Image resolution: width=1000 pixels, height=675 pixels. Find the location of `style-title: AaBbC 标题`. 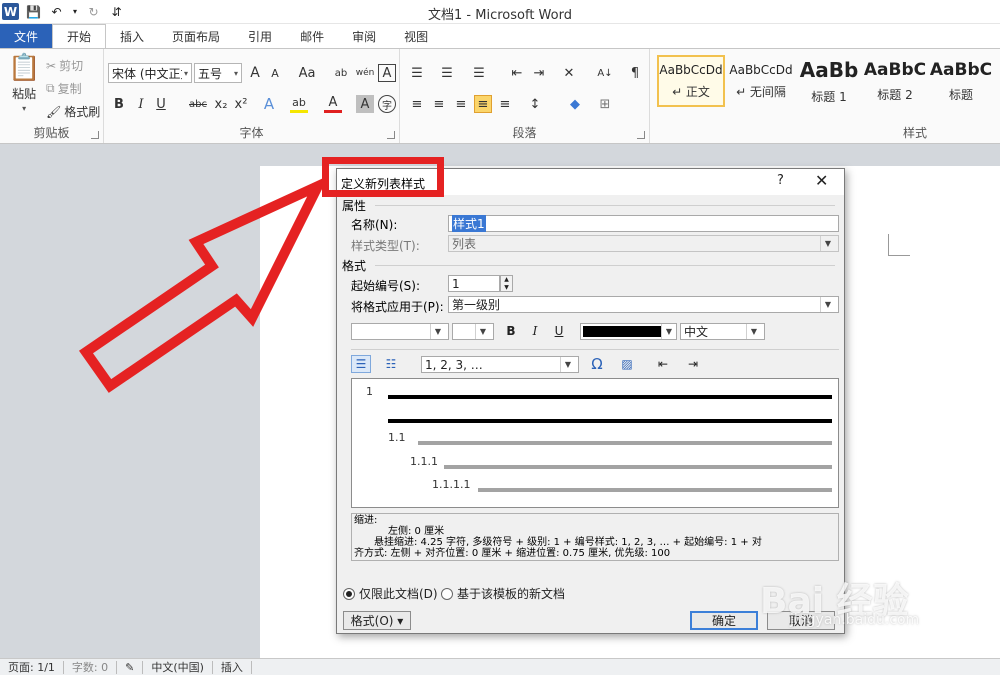

style-title: AaBbC 标题 is located at coordinates (961, 81).